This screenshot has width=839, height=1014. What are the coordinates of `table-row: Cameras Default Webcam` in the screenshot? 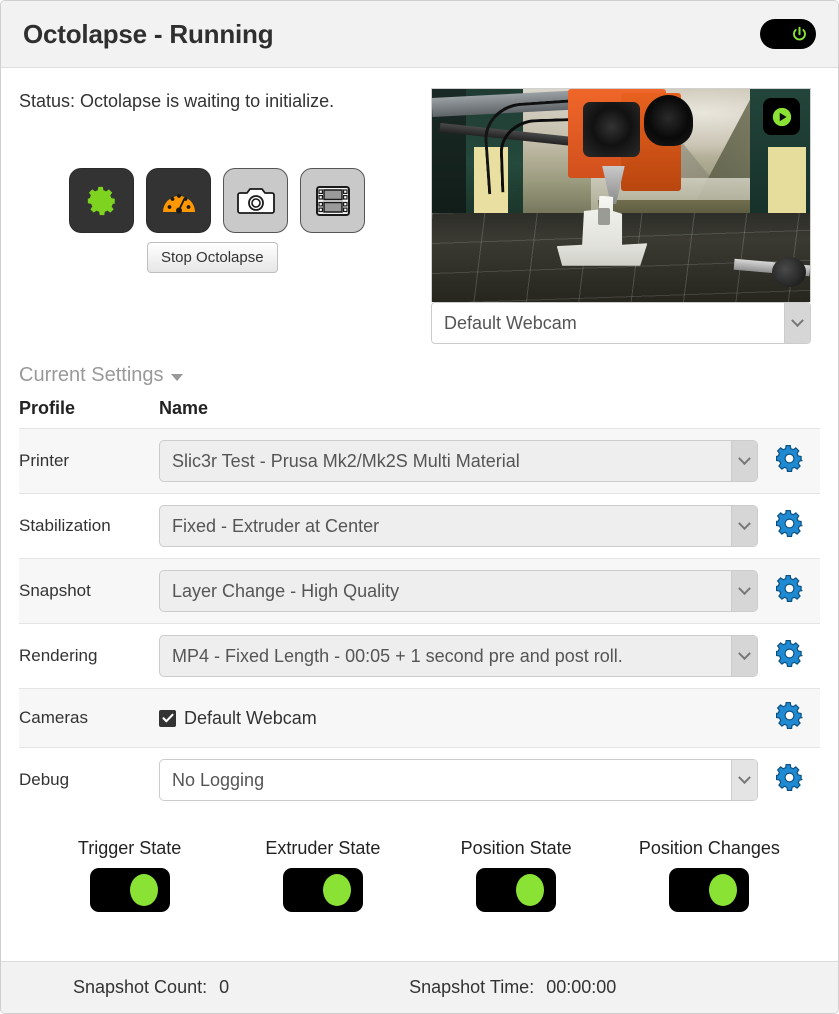 It's located at (419, 718).